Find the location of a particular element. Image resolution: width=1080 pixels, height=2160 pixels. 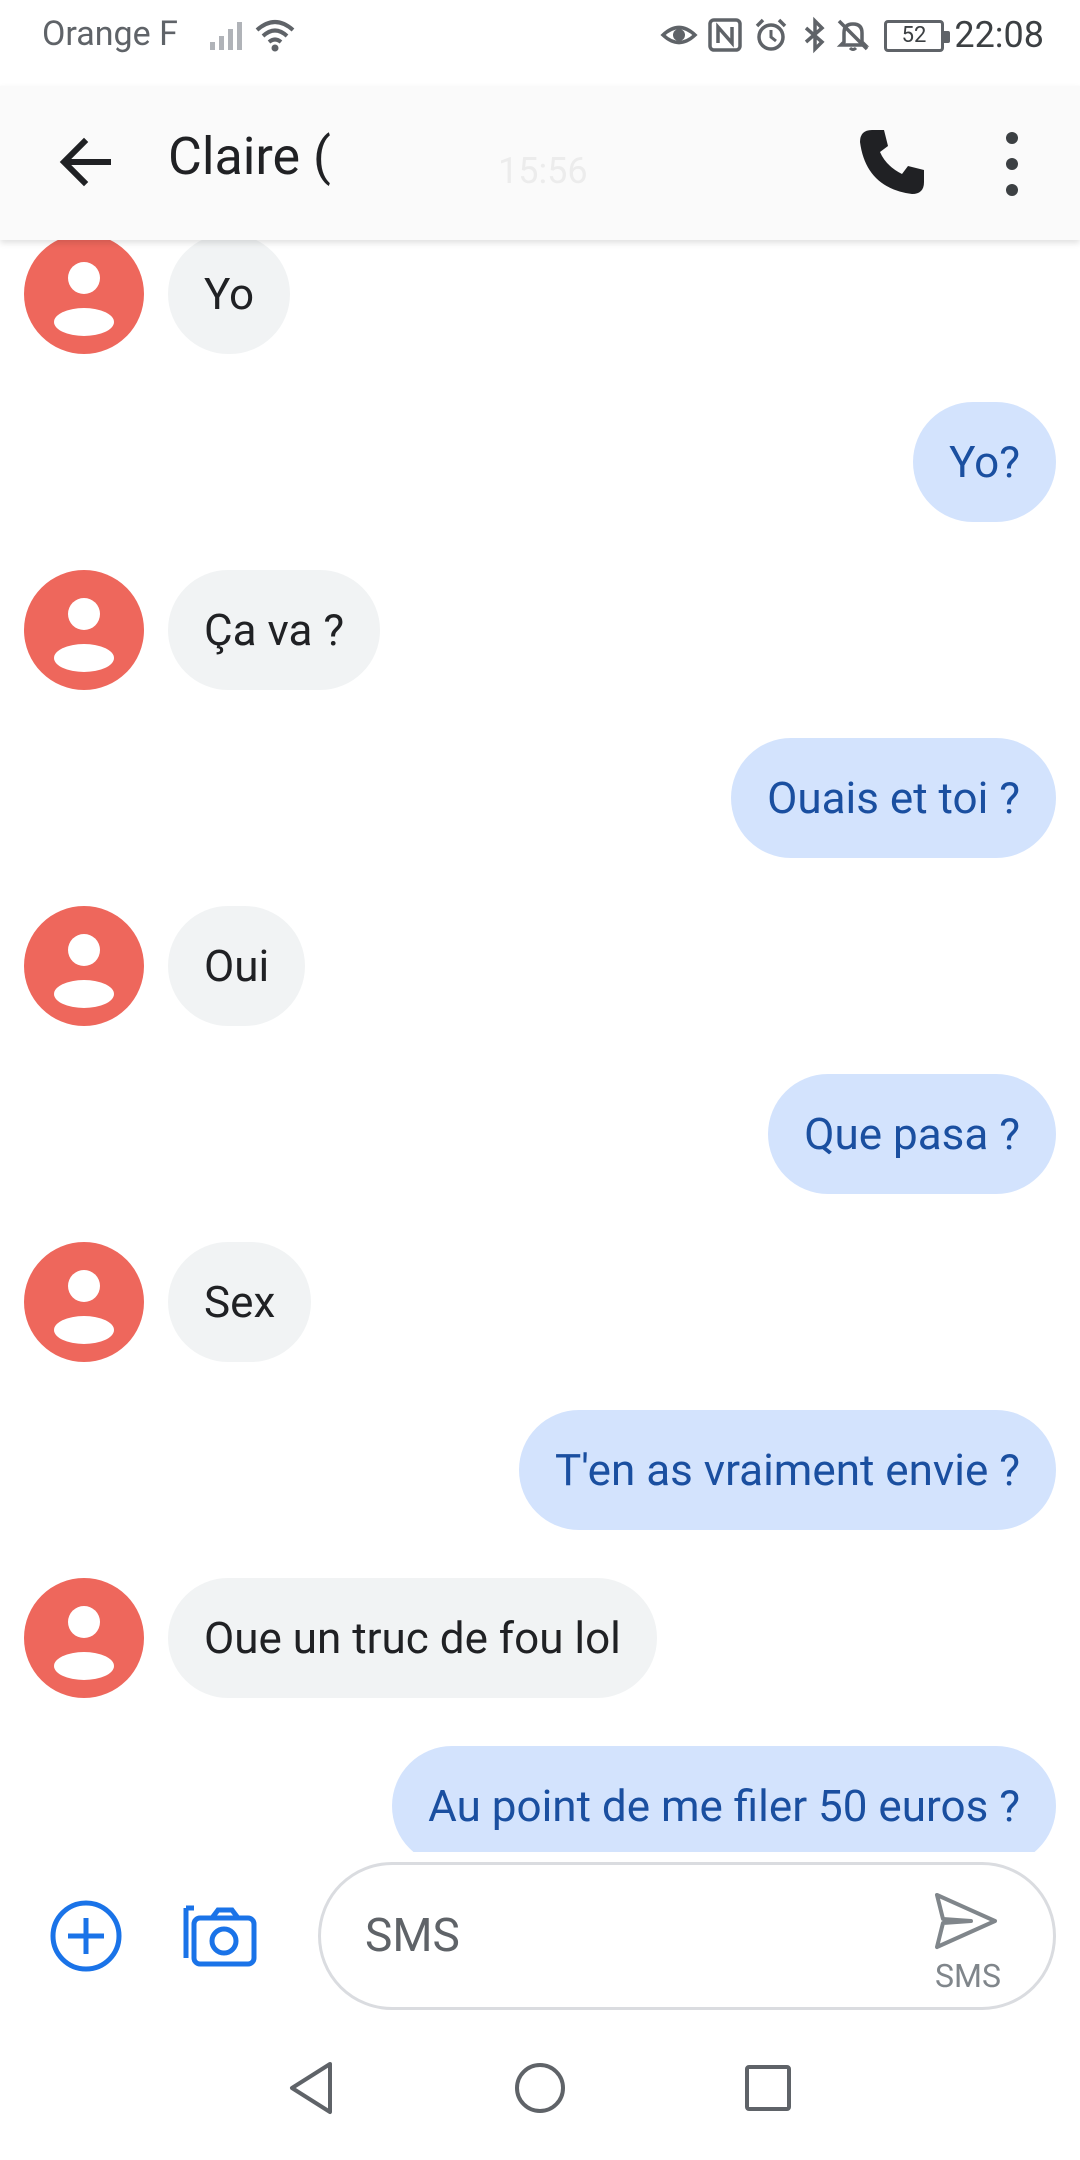

message-bubble-text: Au point de me filer 50 euros ? is located at coordinates (724, 1799).